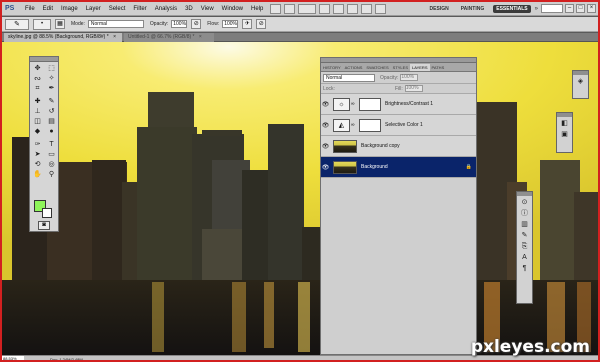 Image resolution: width=600 pixels, height=362 pixels. Describe the element at coordinates (332, 67) in the screenshot. I see `tab-history: HISTORY` at that location.